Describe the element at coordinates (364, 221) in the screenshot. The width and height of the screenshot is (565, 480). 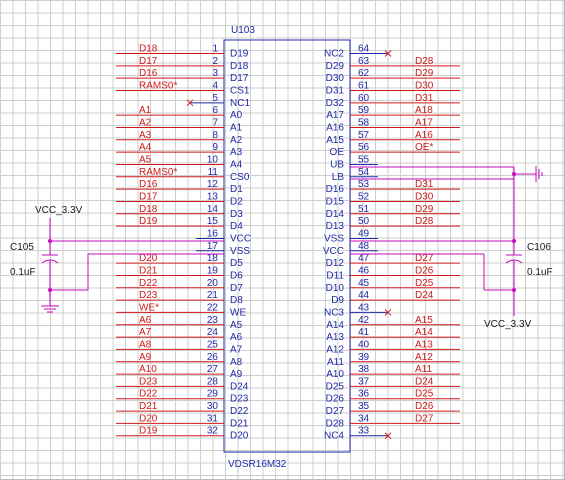
I see `pin-number: 50` at that location.